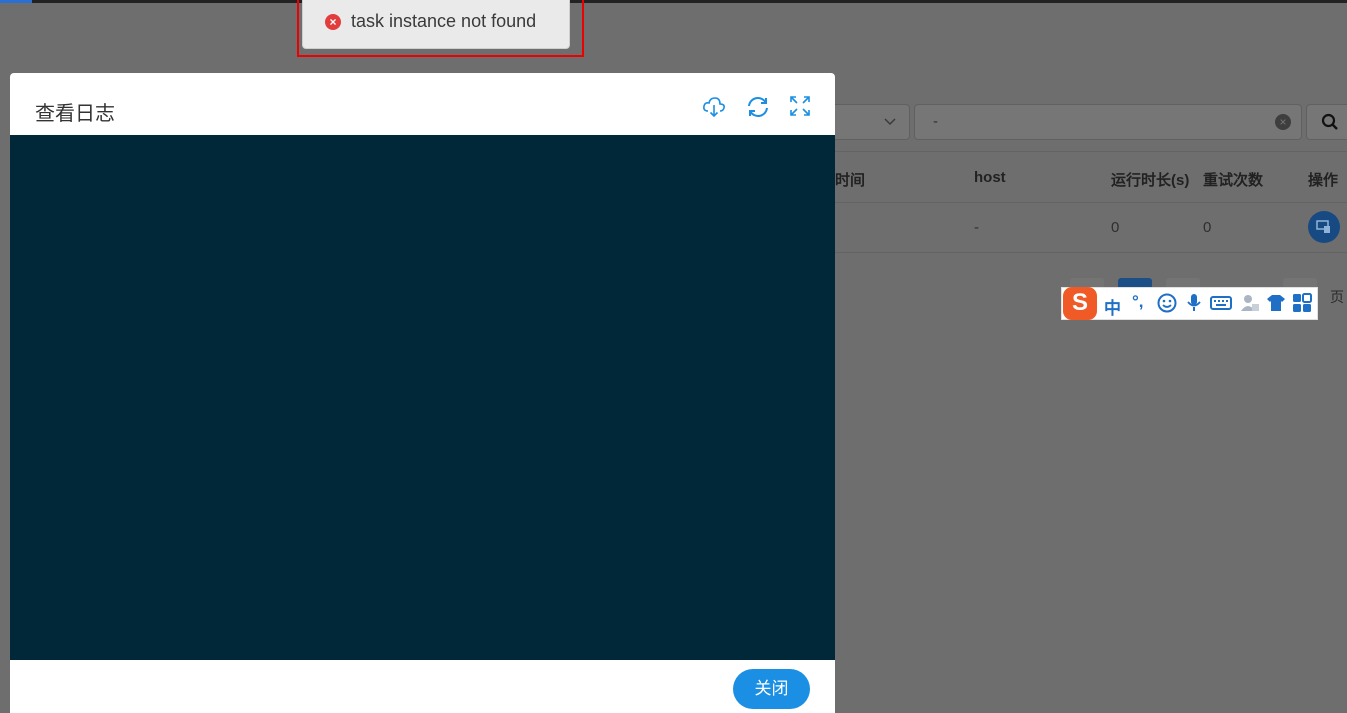 This screenshot has width=1347, height=713. Describe the element at coordinates (771, 689) in the screenshot. I see `close-button: 关闭` at that location.